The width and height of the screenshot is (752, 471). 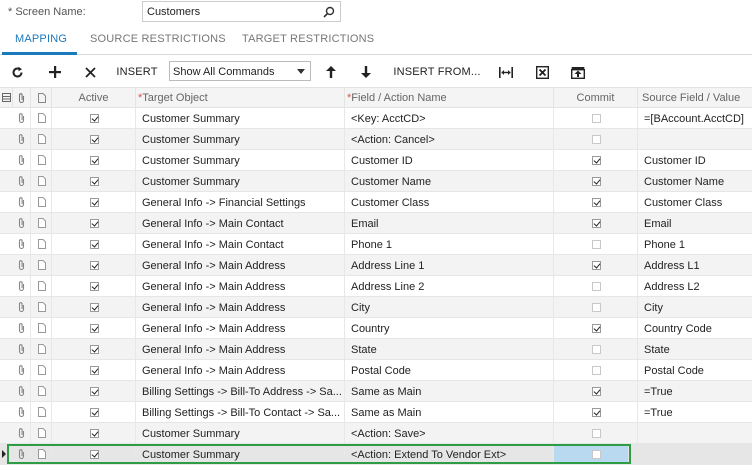 I want to click on tab-mapping: MAPPING, so click(x=41, y=39).